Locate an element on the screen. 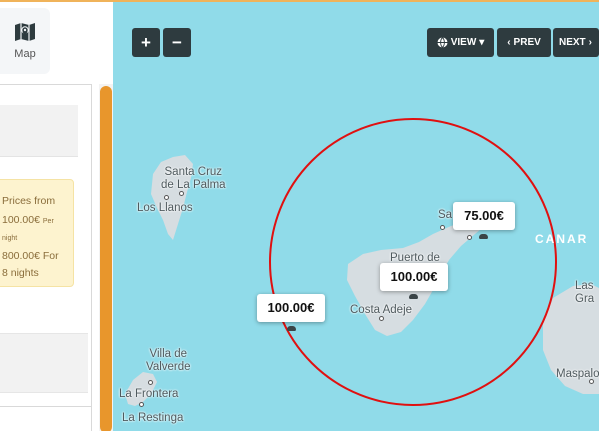  chevron-right-icon: › is located at coordinates (590, 42).